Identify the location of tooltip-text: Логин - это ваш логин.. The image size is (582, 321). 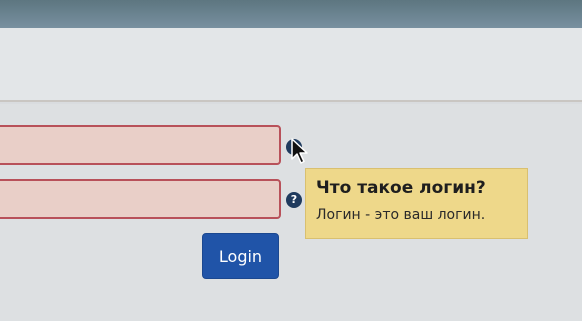
(401, 215).